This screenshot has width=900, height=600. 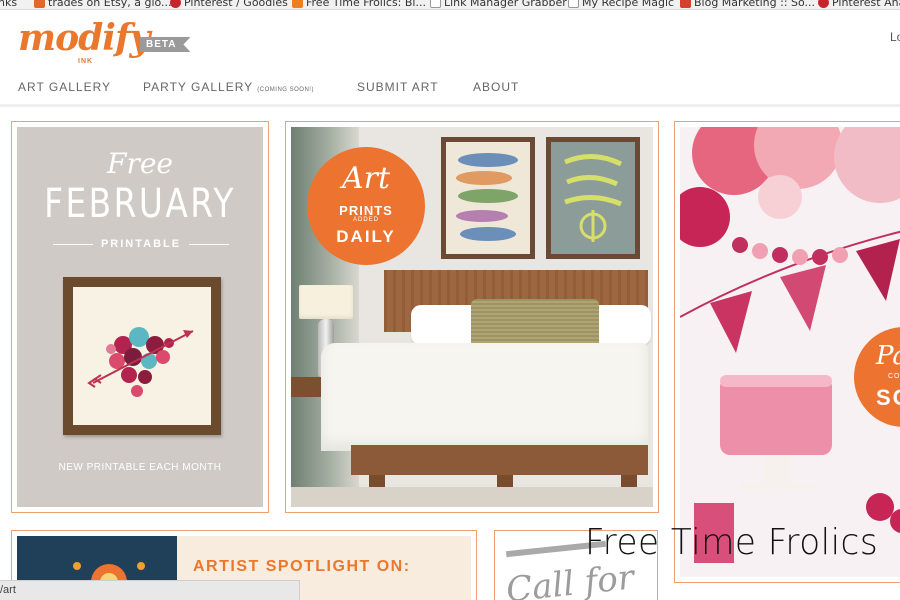 What do you see at coordinates (732, 542) in the screenshot?
I see `watermark-text: Free Time Frolics` at bounding box center [732, 542].